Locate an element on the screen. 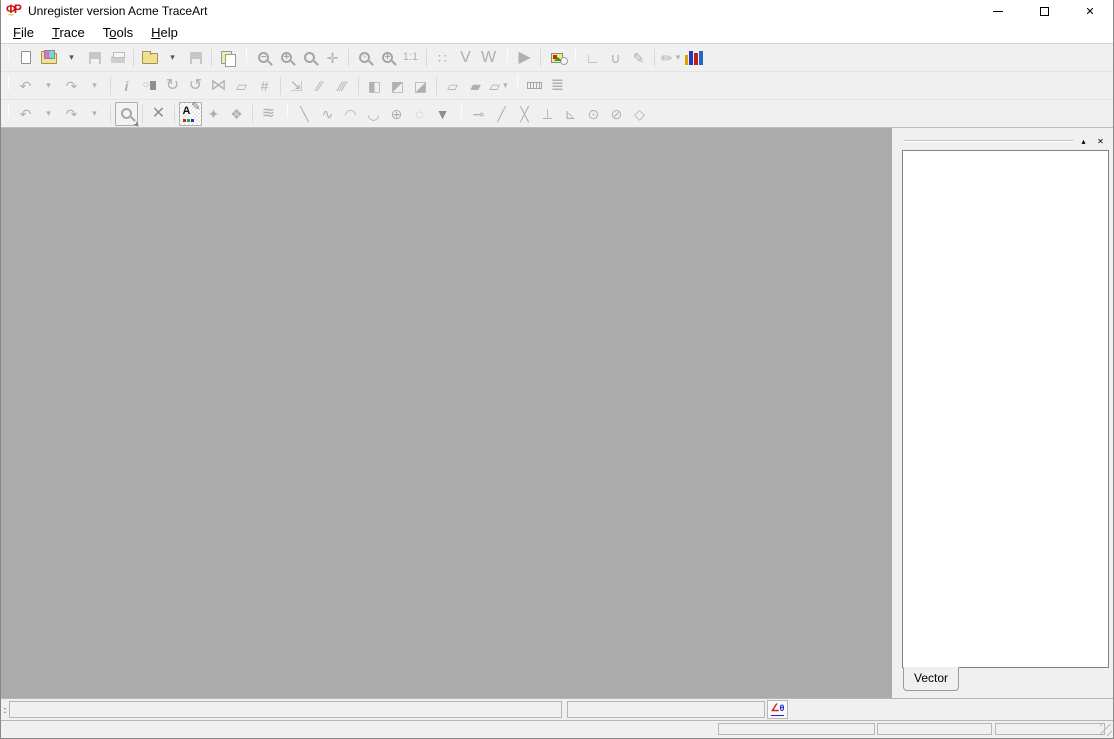 The image size is (1114, 739). remove-hatch-button: ∕∕ is located at coordinates (319, 86).